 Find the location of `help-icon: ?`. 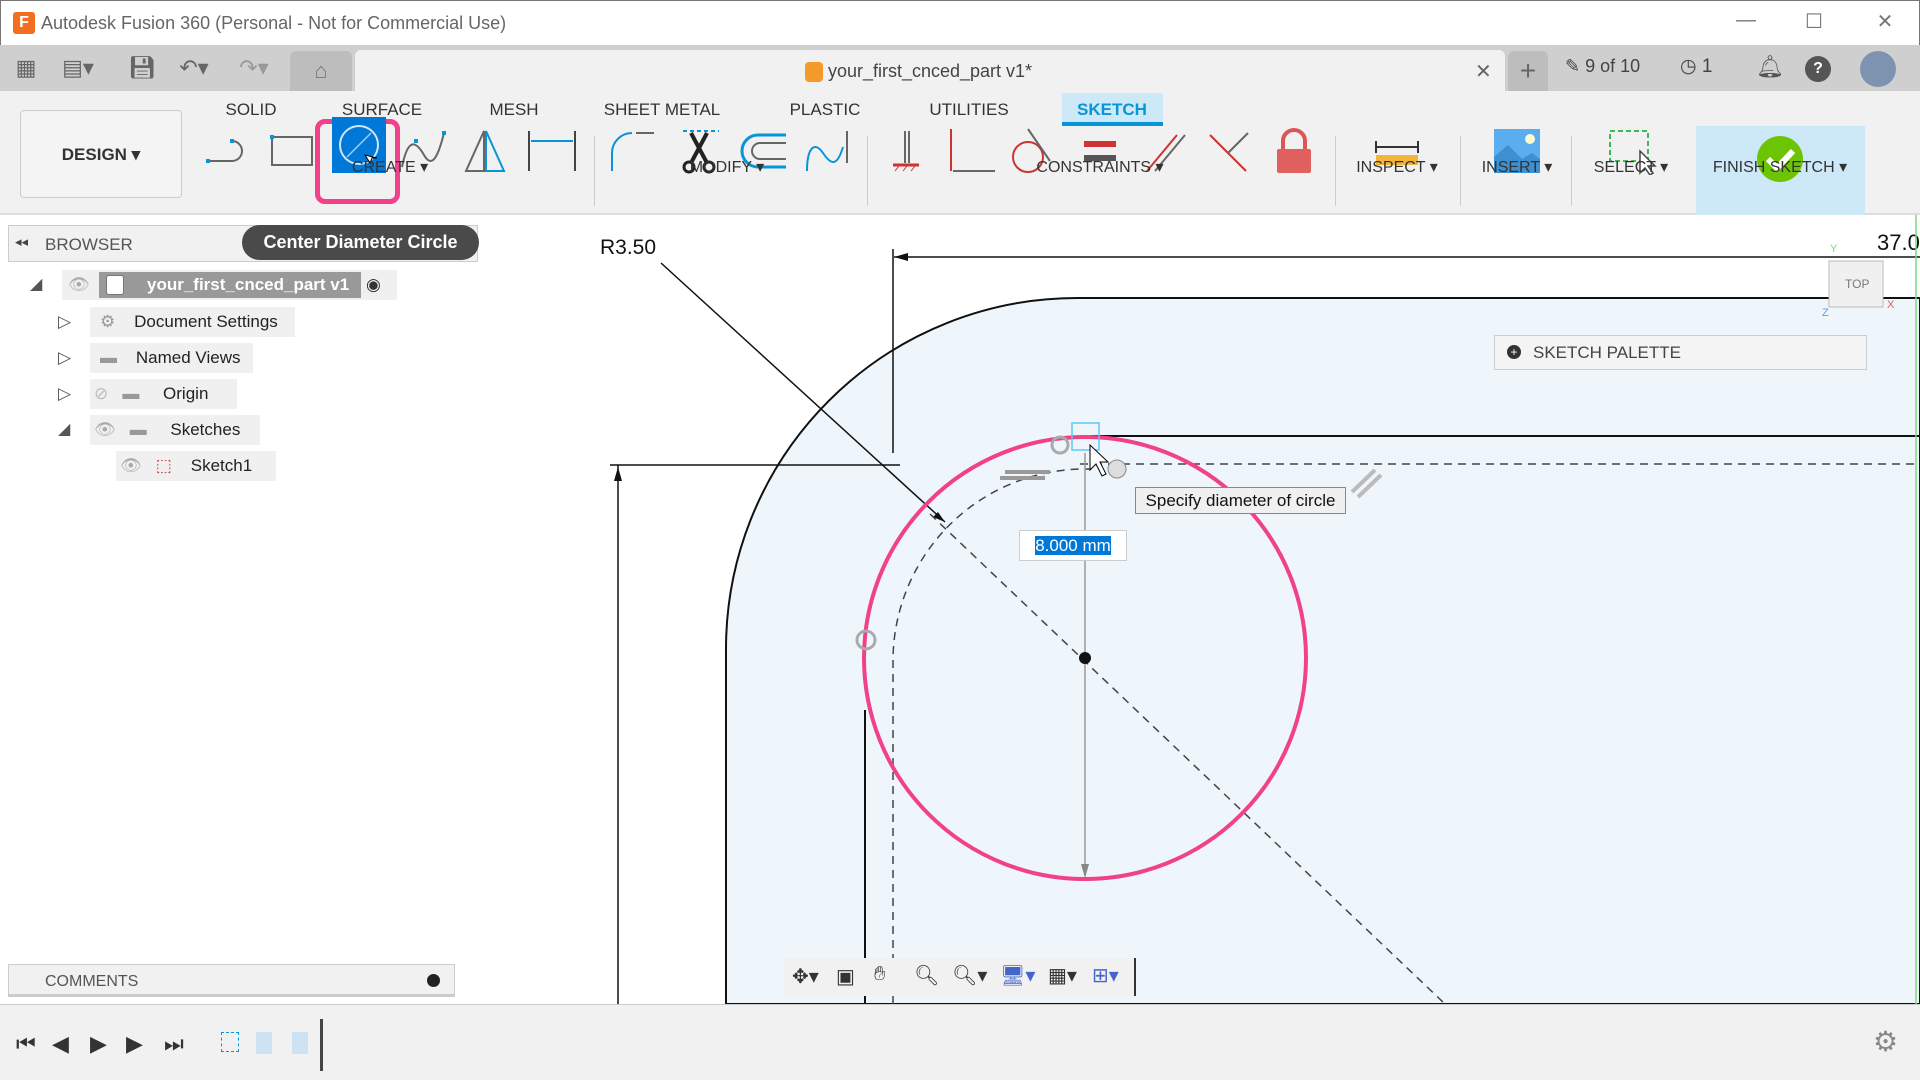

help-icon: ? is located at coordinates (1818, 69).